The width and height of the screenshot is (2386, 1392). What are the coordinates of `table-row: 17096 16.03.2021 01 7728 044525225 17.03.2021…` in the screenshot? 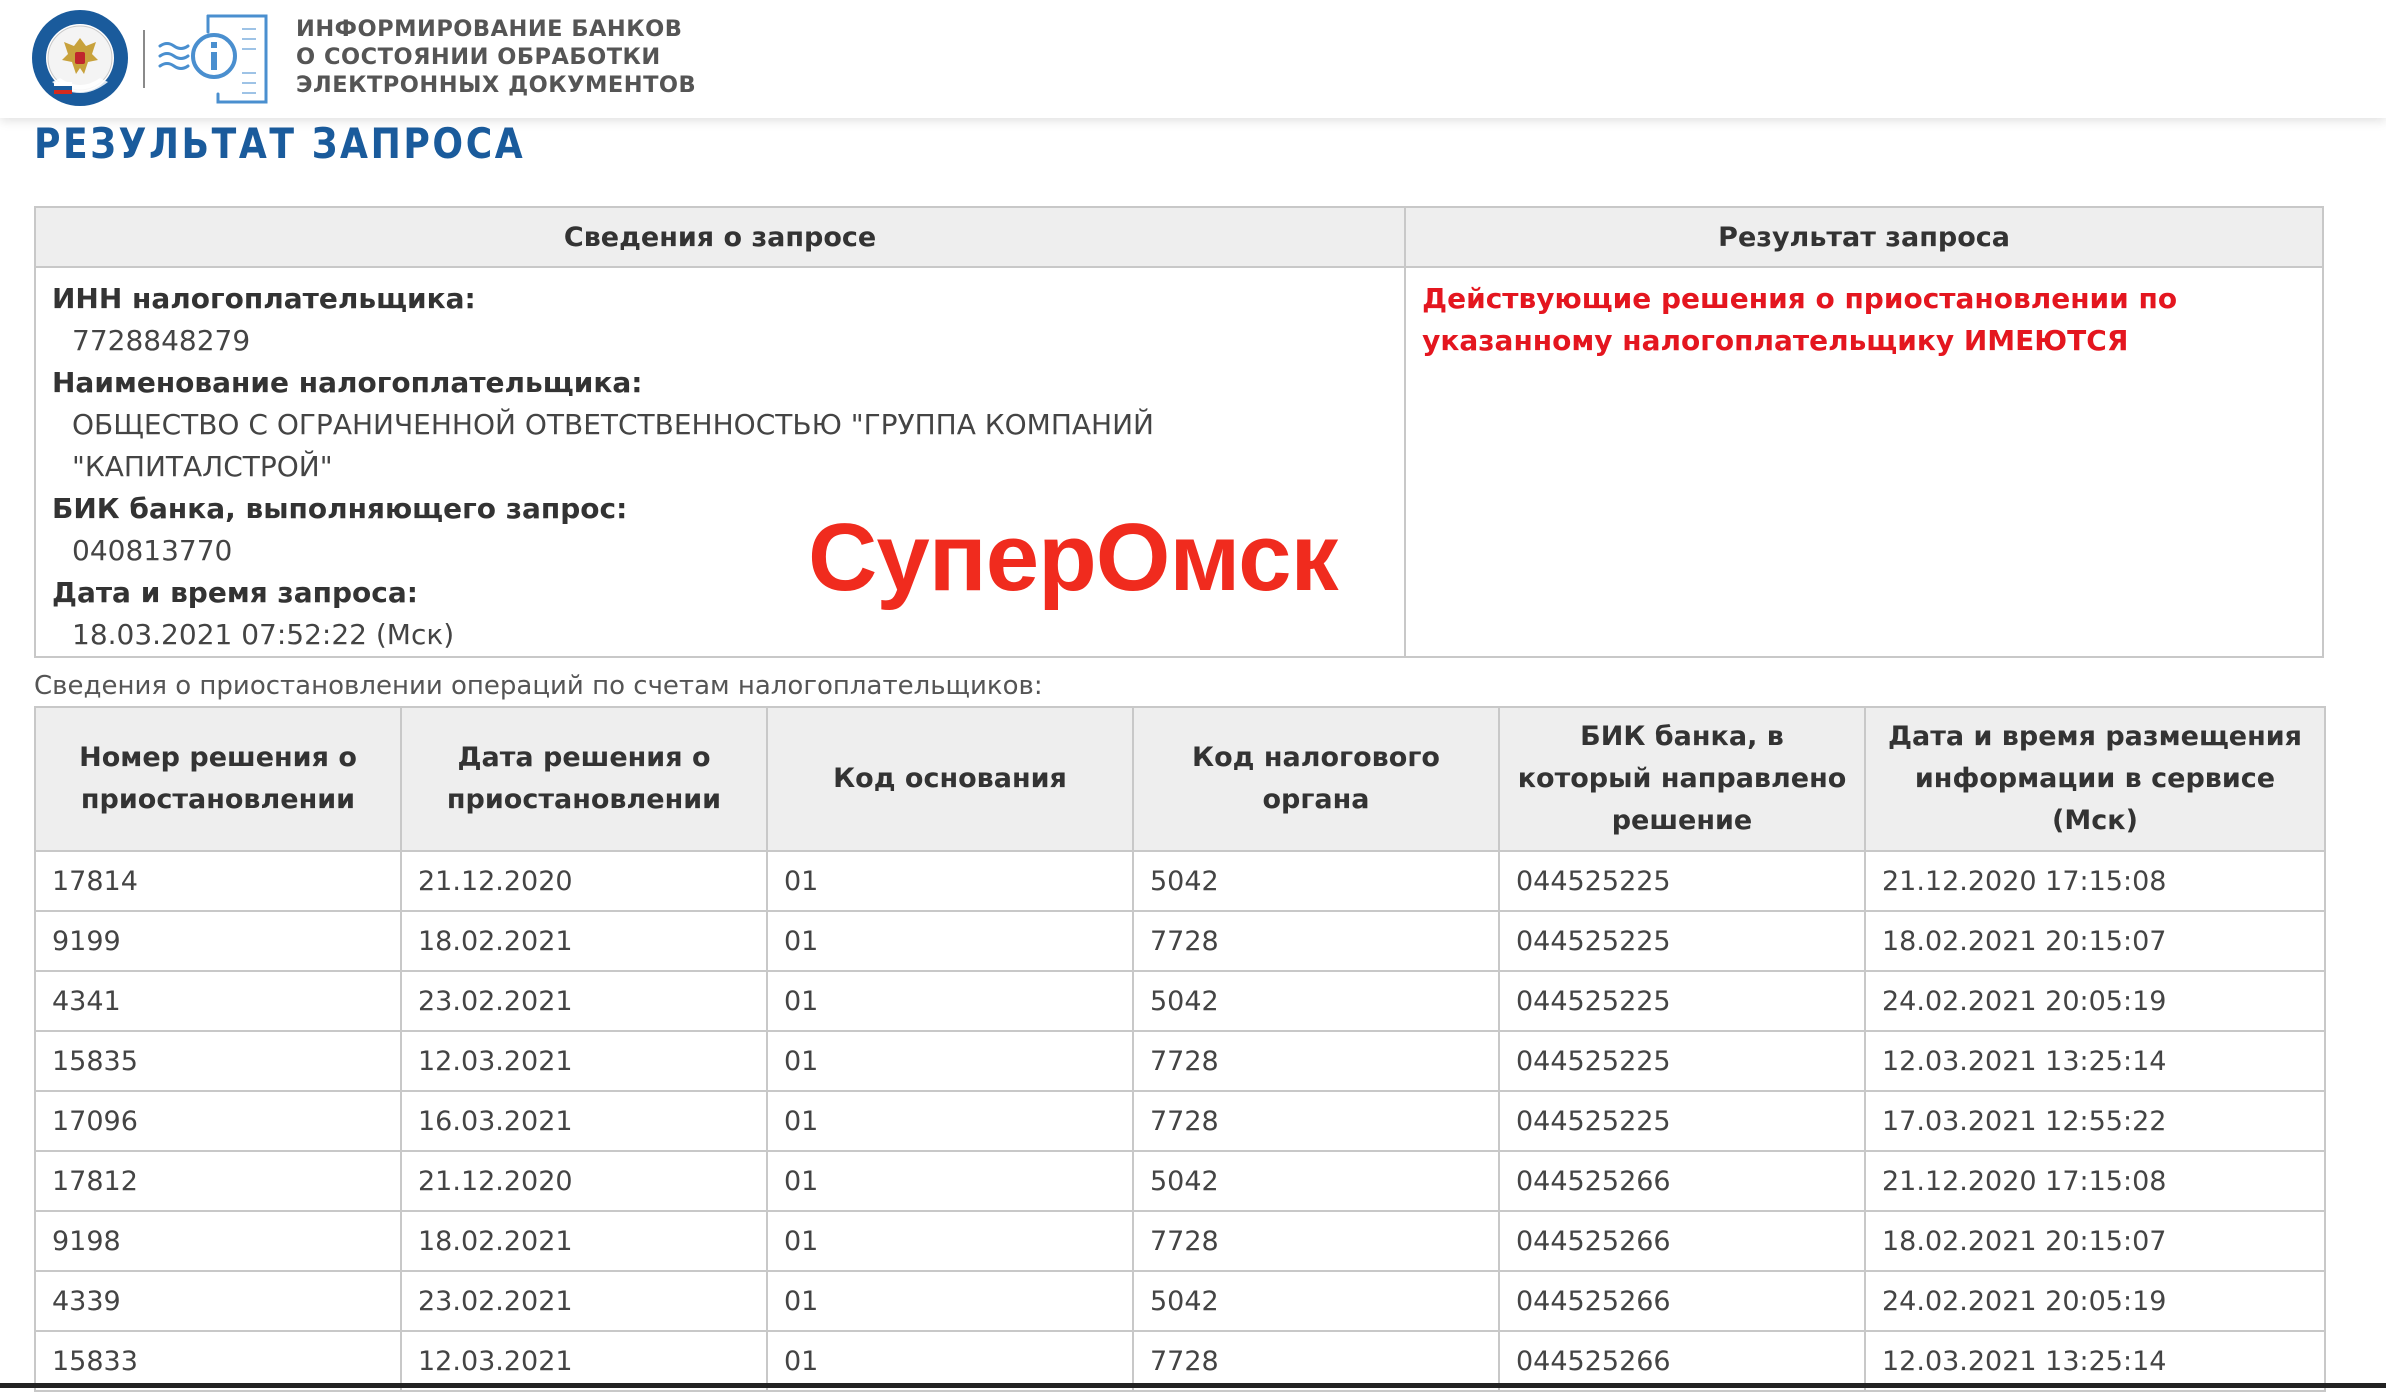 It's located at (1180, 1121).